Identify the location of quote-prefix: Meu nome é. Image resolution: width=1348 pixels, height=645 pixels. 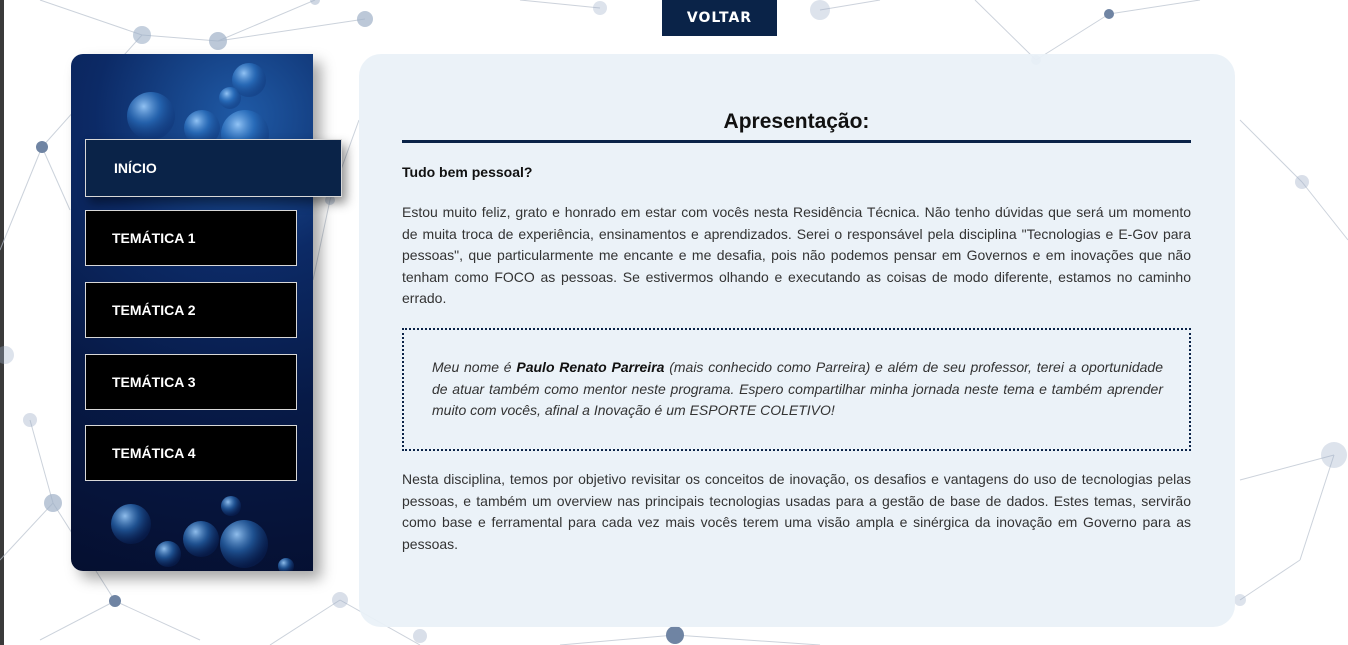
(474, 367).